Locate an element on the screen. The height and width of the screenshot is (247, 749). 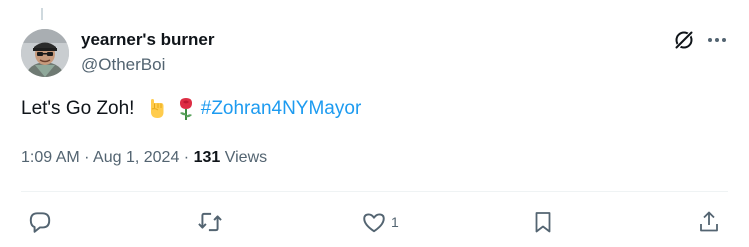
bookmark-button is located at coordinates (543, 222).